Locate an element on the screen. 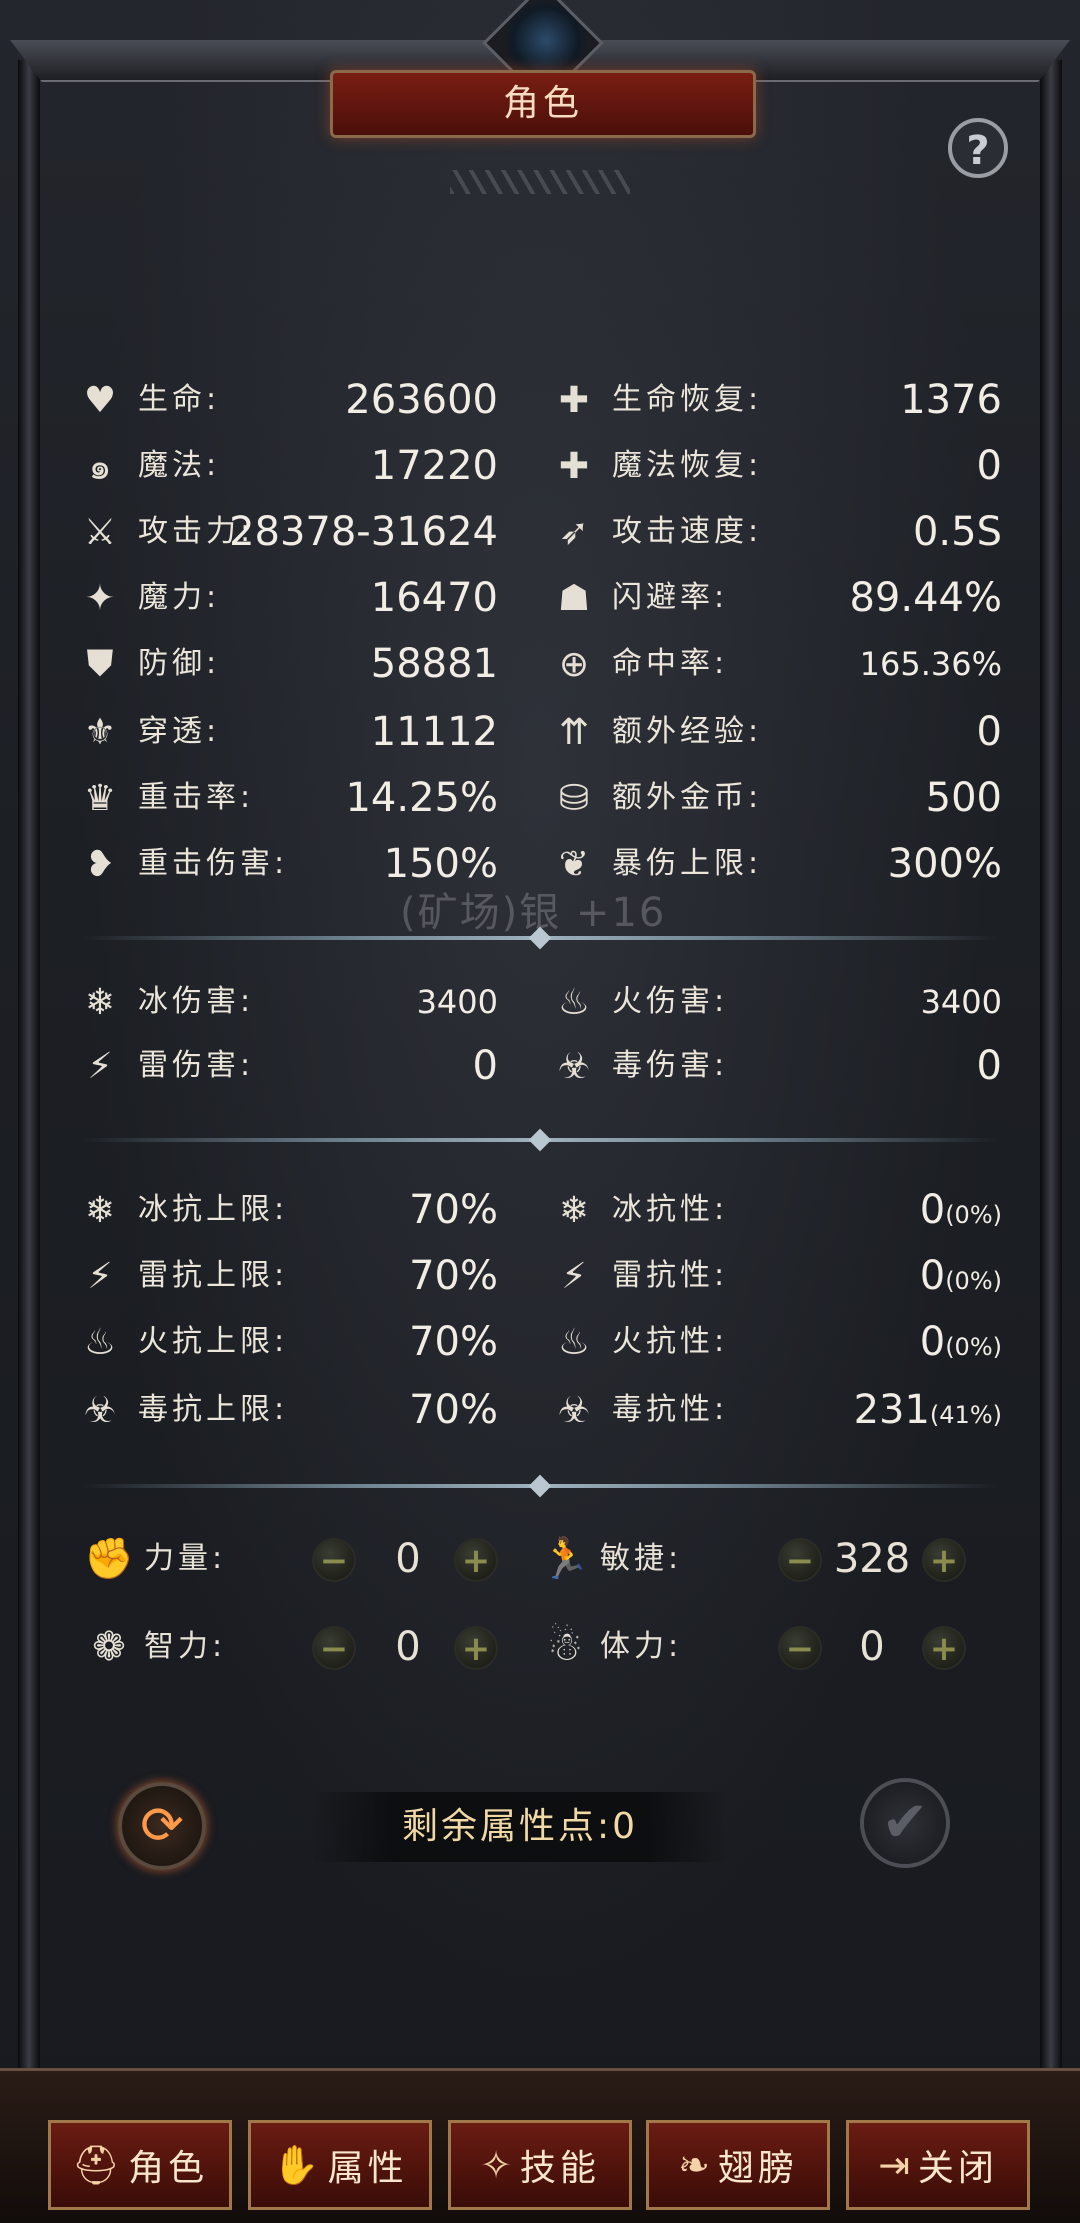 This screenshot has height=2223, width=1080. stat-row: ♨ 火伤害: 3400 is located at coordinates (777, 1002).